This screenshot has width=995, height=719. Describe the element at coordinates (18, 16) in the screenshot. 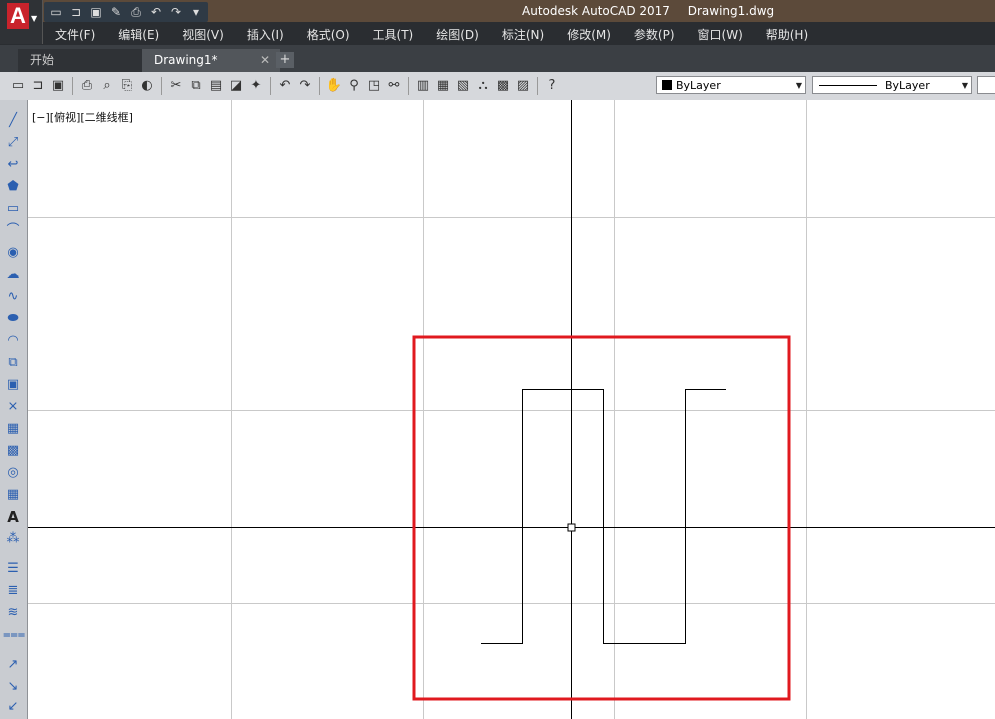

I see `autocad-logo: A` at that location.